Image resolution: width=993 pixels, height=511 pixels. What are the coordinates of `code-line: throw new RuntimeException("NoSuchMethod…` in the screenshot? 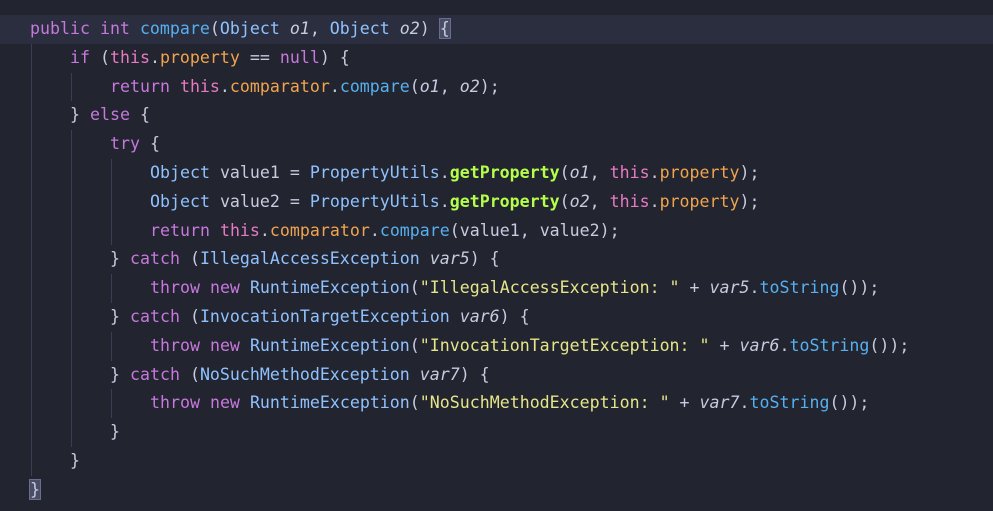 It's located at (496, 403).